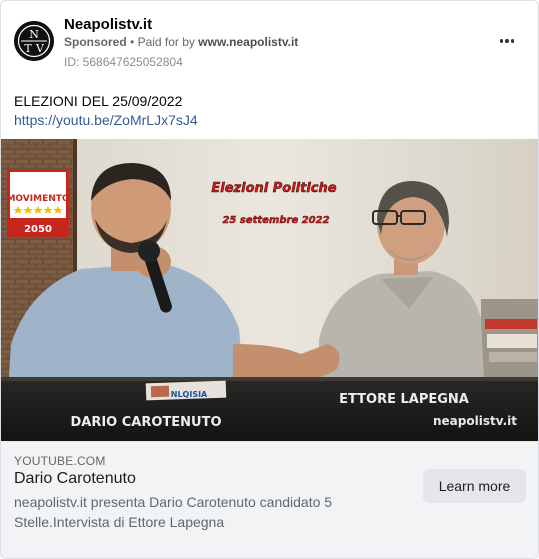 The height and width of the screenshot is (559, 539). I want to click on avatar-letter-t: T, so click(28, 48).